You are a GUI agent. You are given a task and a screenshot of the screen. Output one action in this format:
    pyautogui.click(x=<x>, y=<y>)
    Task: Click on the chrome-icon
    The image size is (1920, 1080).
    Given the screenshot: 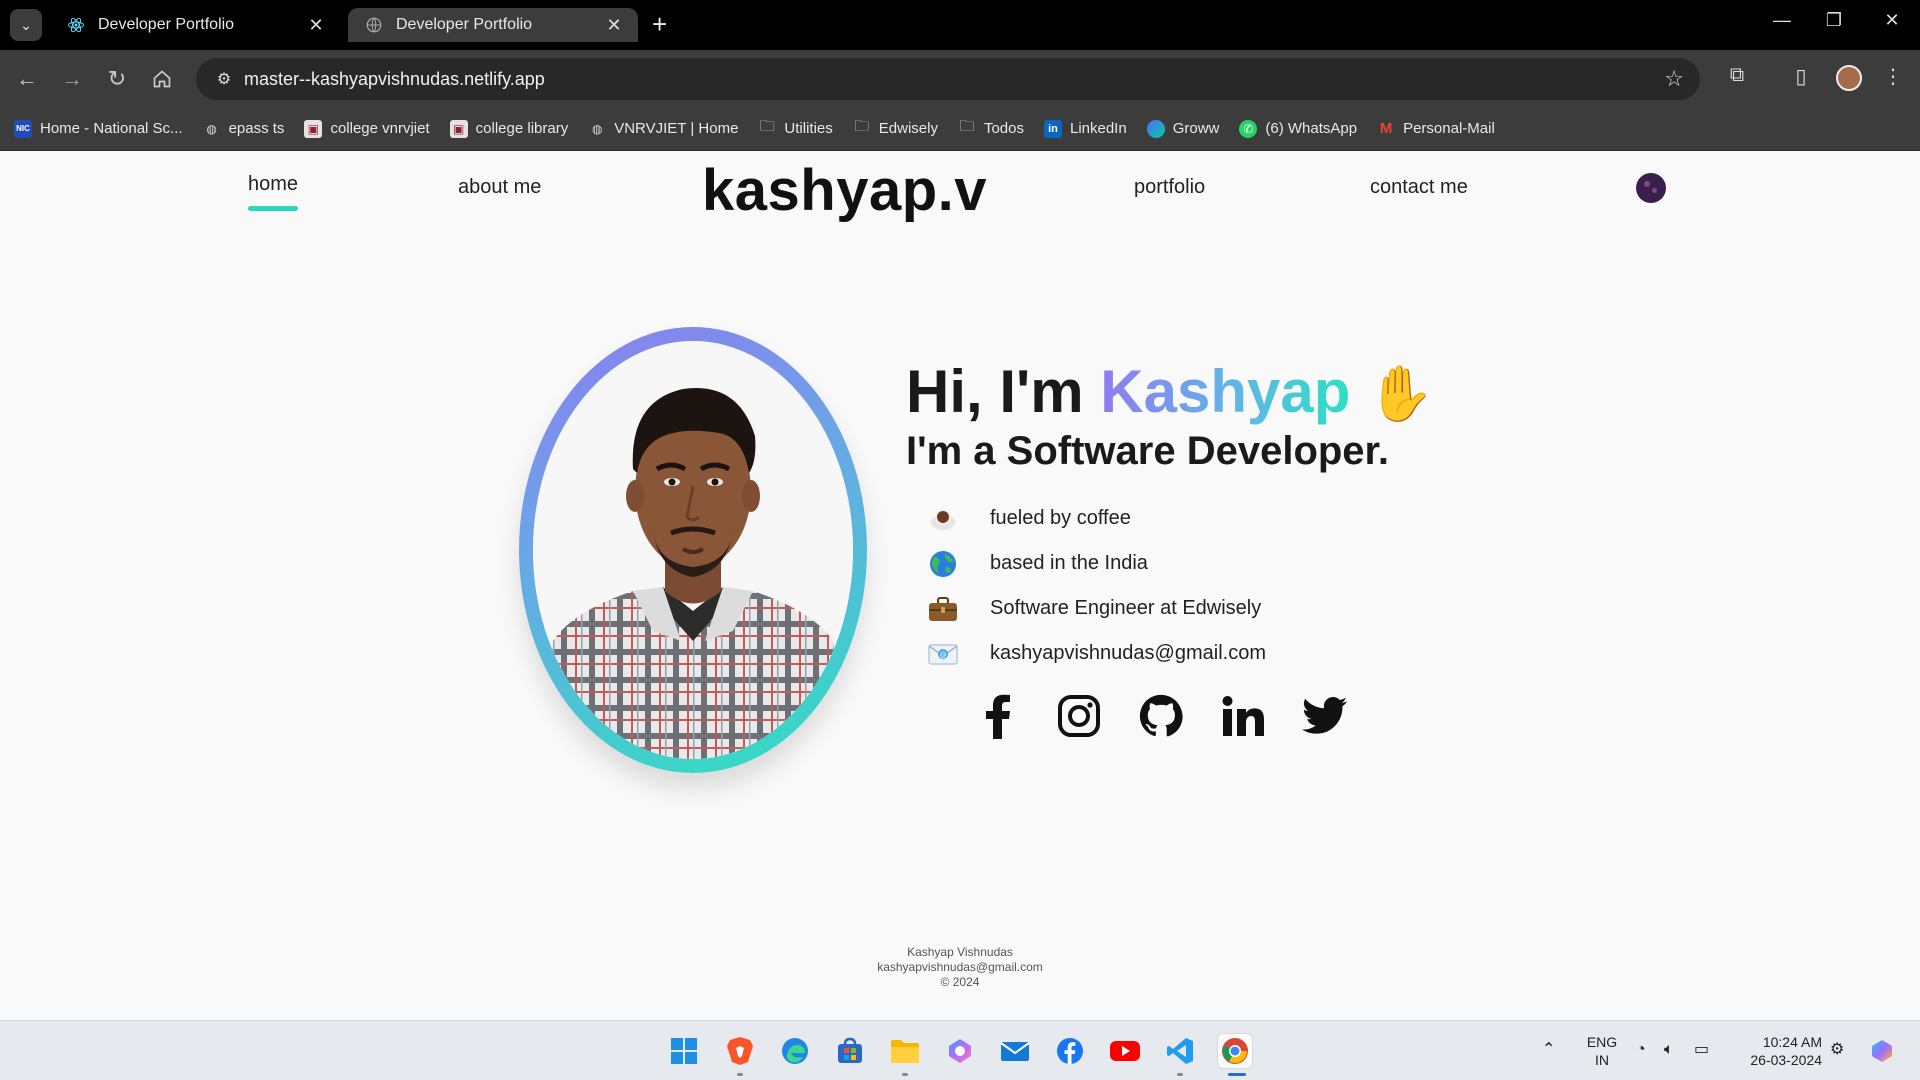 What is the action you would take?
    pyautogui.click(x=1235, y=1051)
    